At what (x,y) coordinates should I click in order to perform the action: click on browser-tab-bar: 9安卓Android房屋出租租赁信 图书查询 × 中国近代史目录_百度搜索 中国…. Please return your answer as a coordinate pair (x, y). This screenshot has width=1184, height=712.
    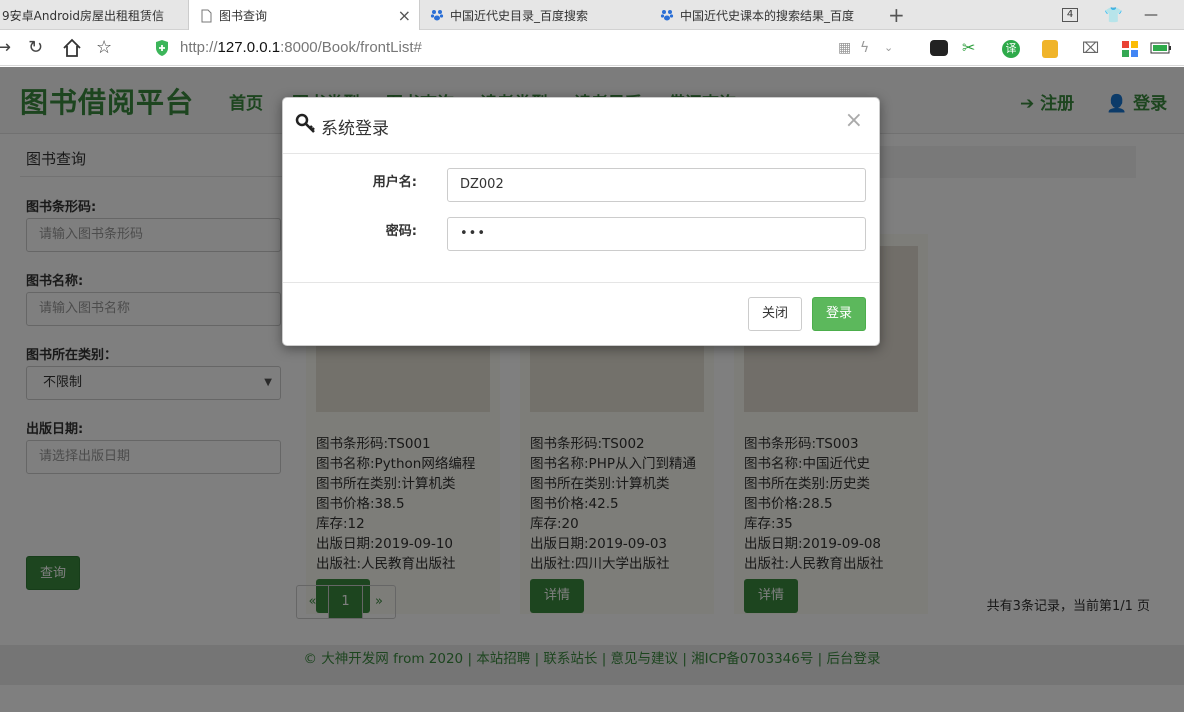
    Looking at the image, I should click on (592, 15).